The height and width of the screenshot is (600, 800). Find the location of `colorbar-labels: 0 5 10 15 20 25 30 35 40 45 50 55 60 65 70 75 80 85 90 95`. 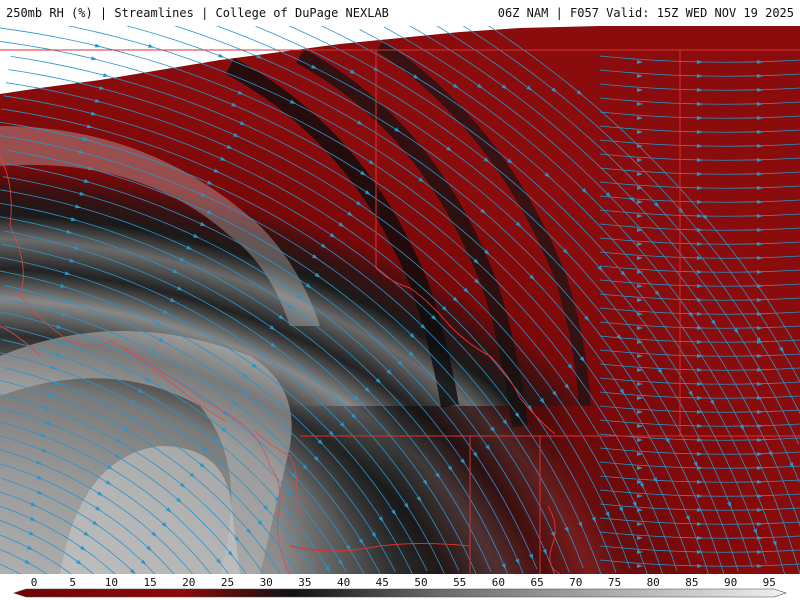

colorbar-labels: 0 5 10 15 20 25 30 35 40 45 50 55 60 65 70 75 80 85 90 95 is located at coordinates (400, 582).